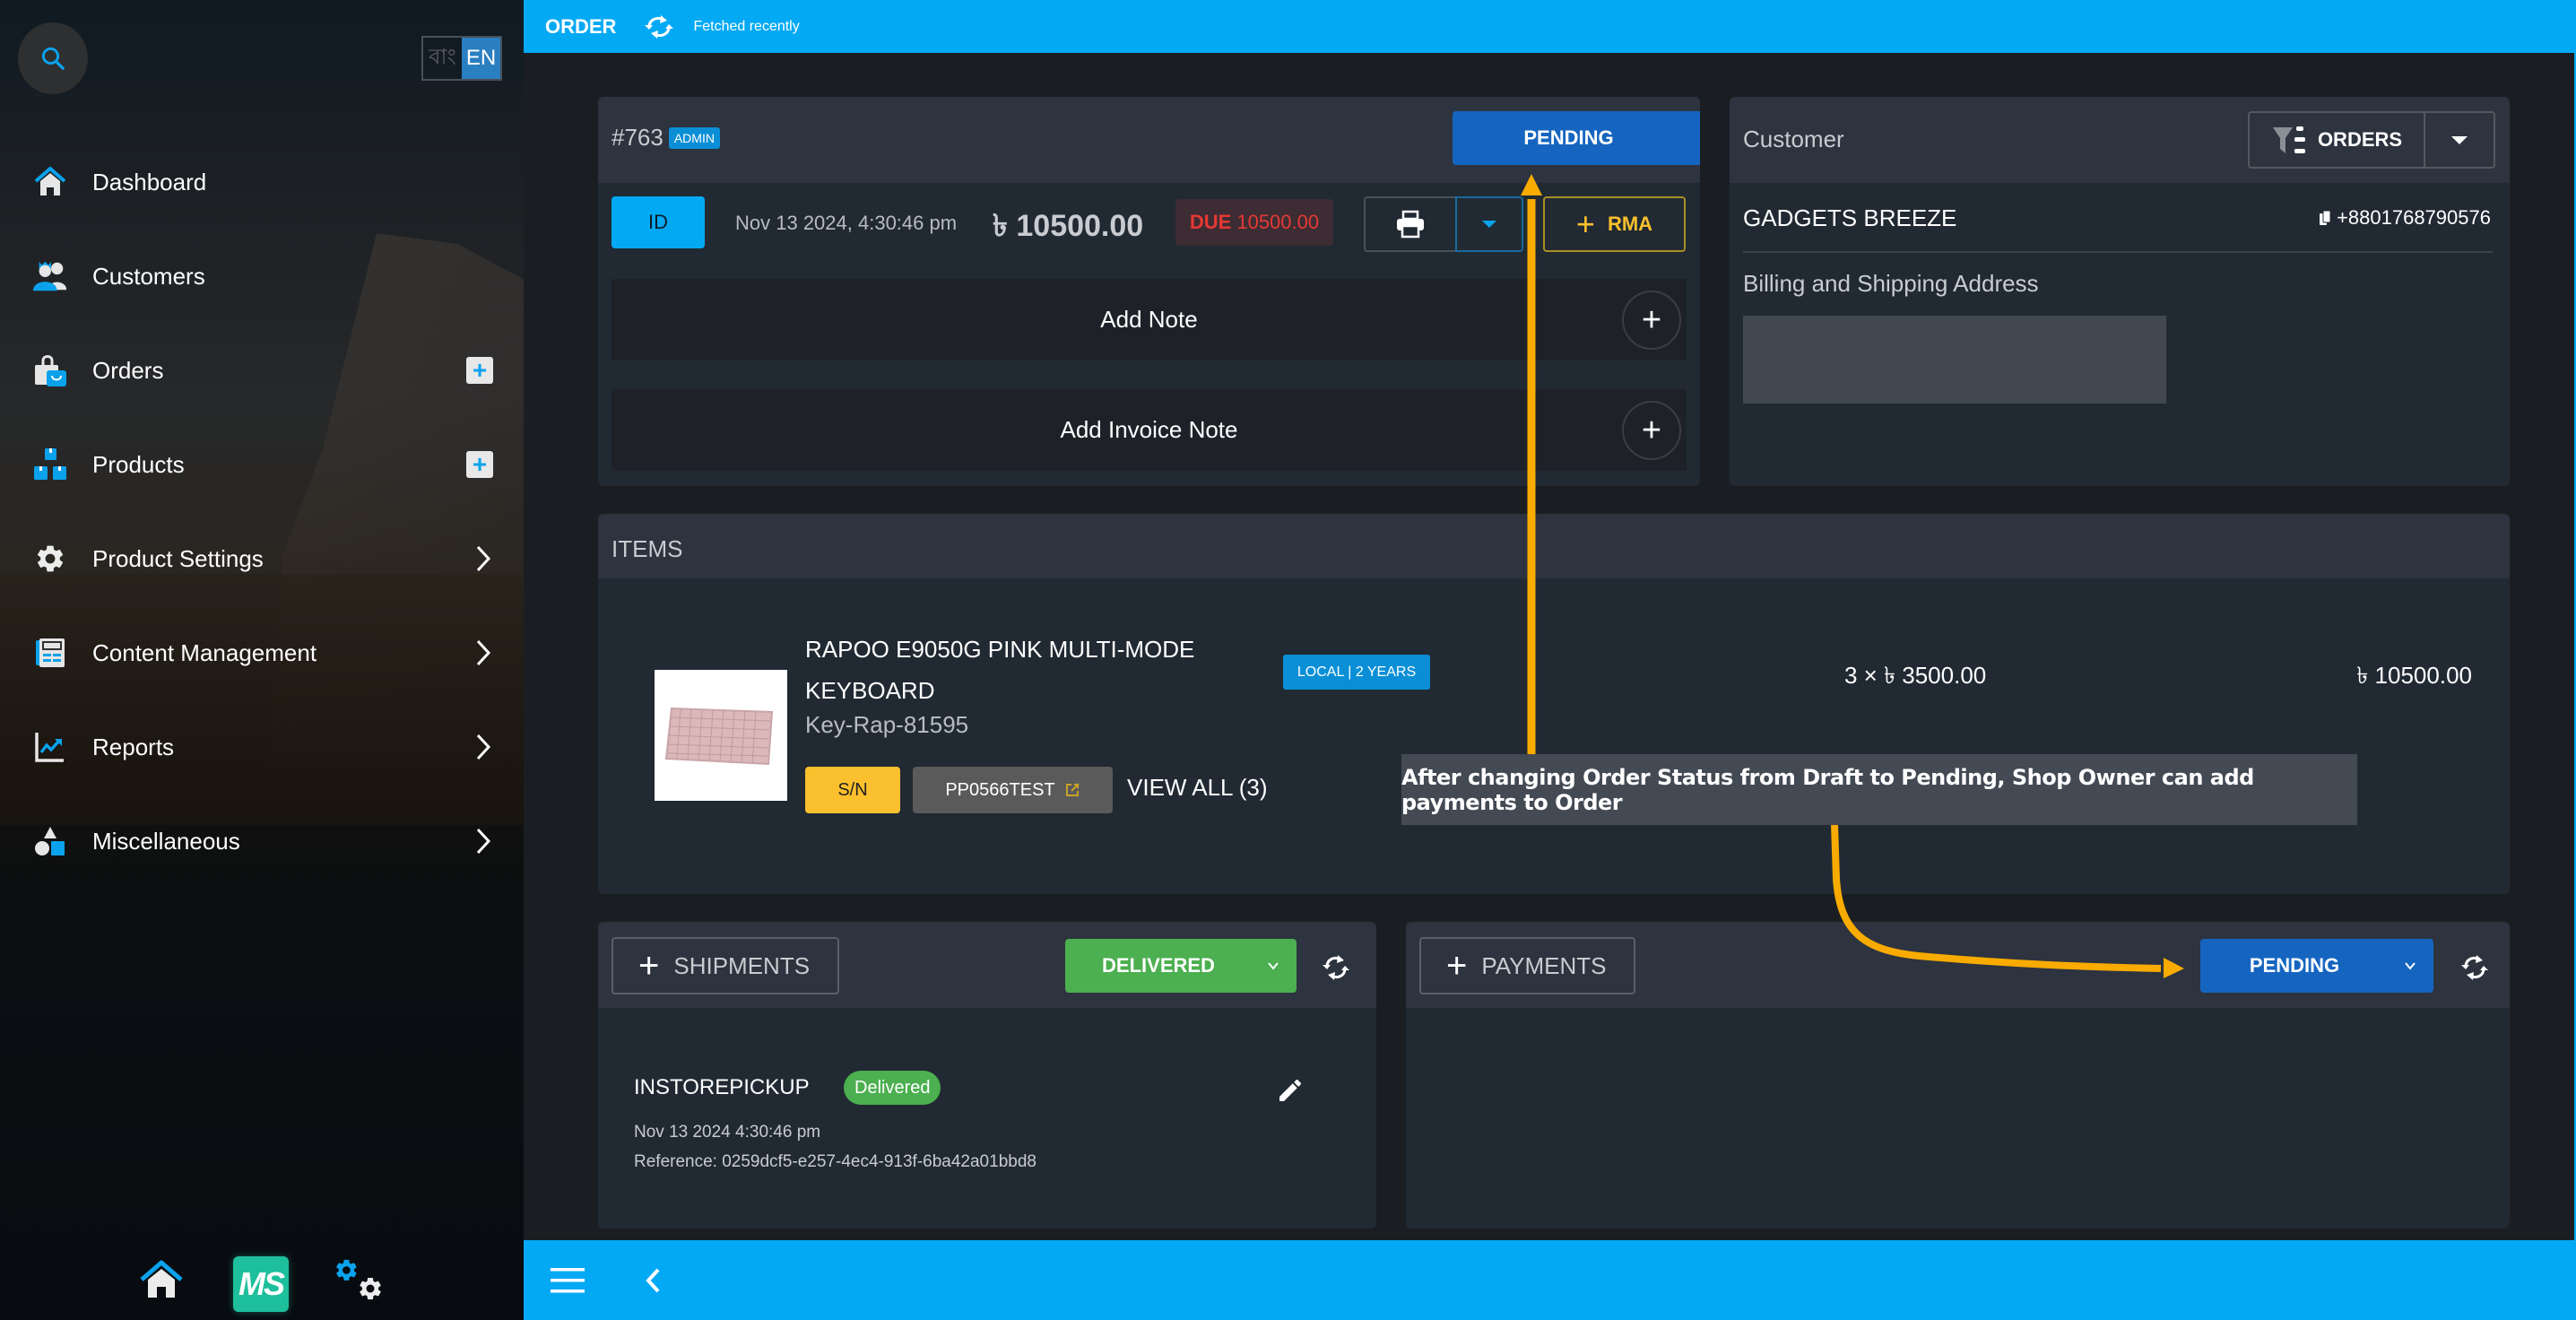 The width and height of the screenshot is (2576, 1320). What do you see at coordinates (658, 222) in the screenshot?
I see `id-button: ID` at bounding box center [658, 222].